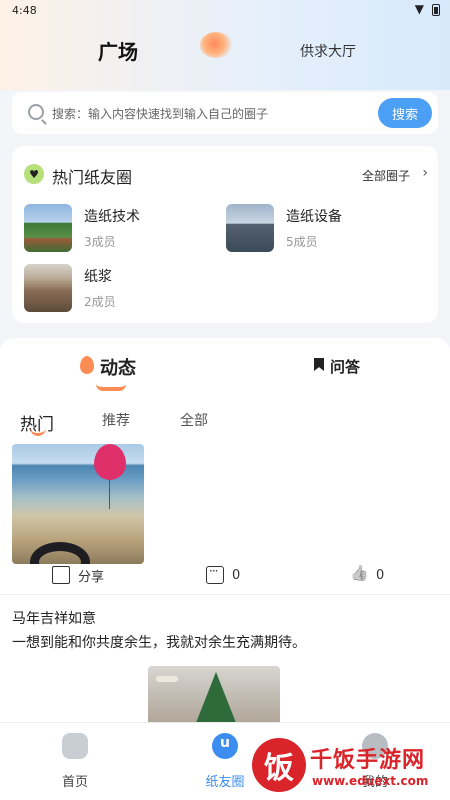 The height and width of the screenshot is (800, 450). What do you see at coordinates (345, 366) in the screenshot?
I see `tab-qa: 问答` at bounding box center [345, 366].